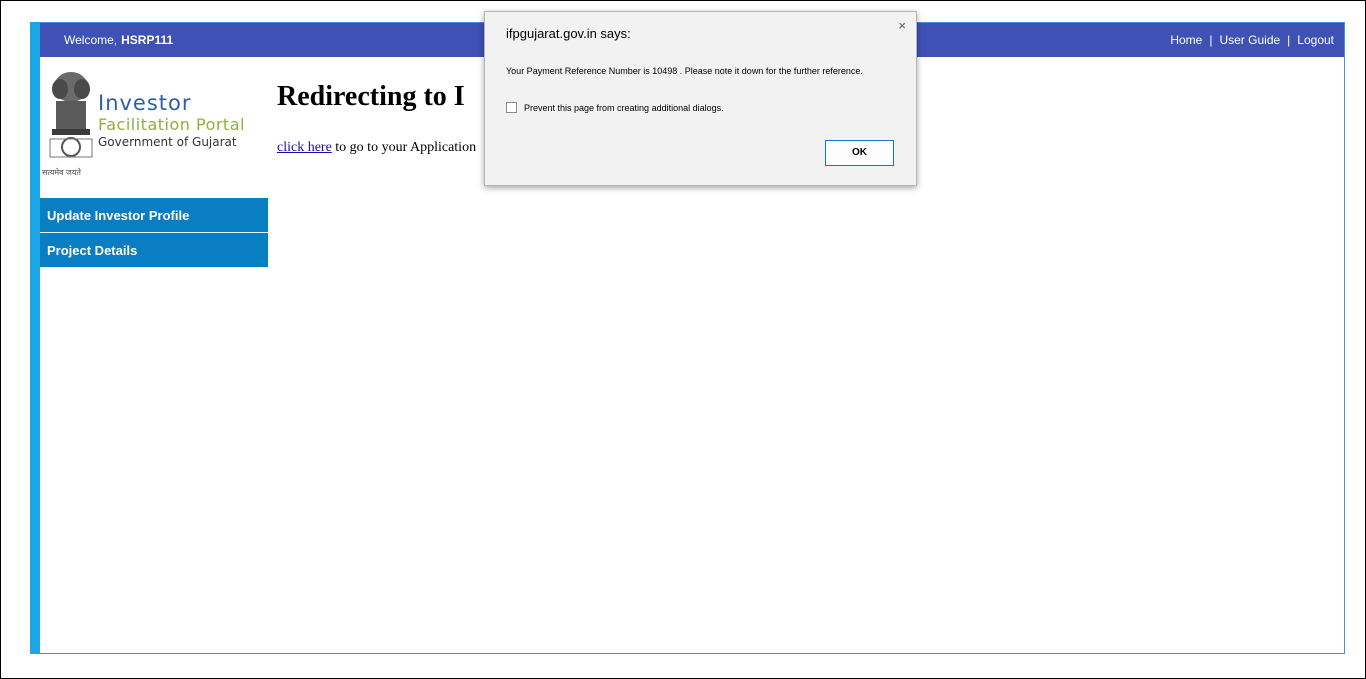  Describe the element at coordinates (404, 147) in the screenshot. I see `redirect-text: to go to your Application` at that location.